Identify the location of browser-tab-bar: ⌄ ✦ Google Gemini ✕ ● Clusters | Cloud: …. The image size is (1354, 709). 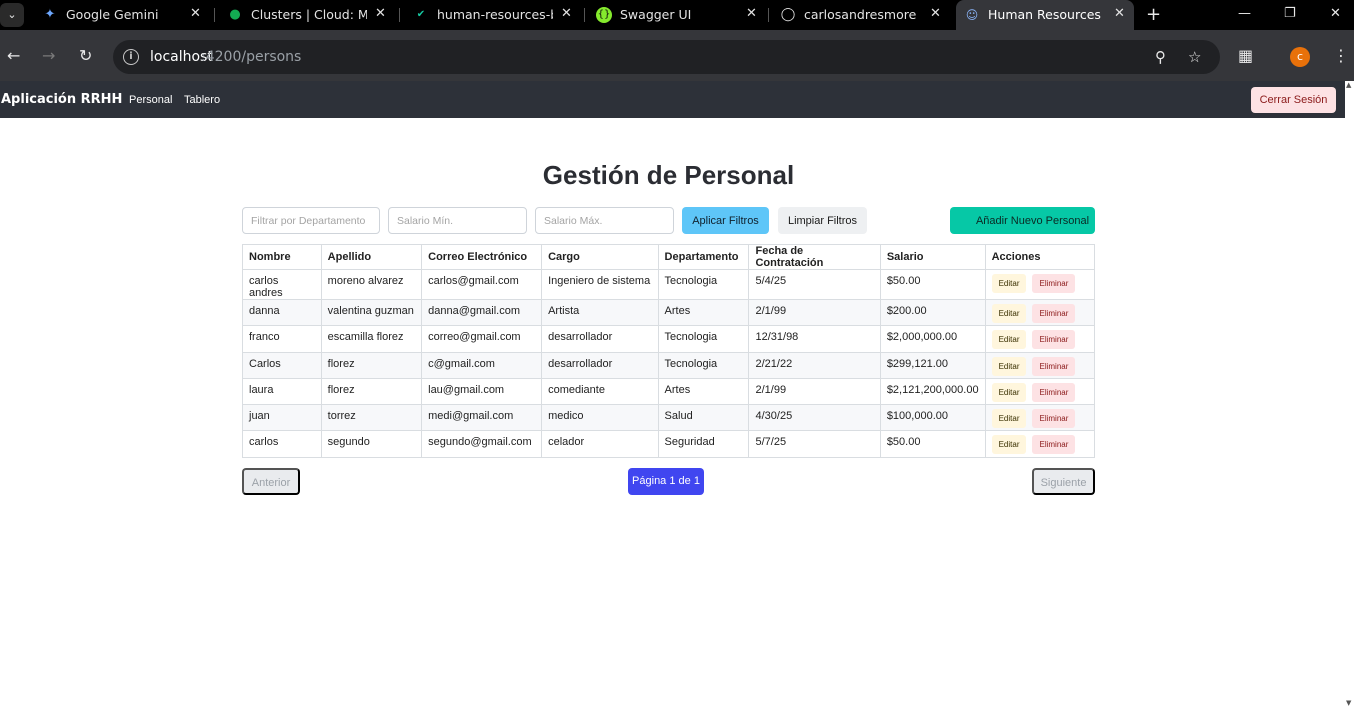
(677, 15).